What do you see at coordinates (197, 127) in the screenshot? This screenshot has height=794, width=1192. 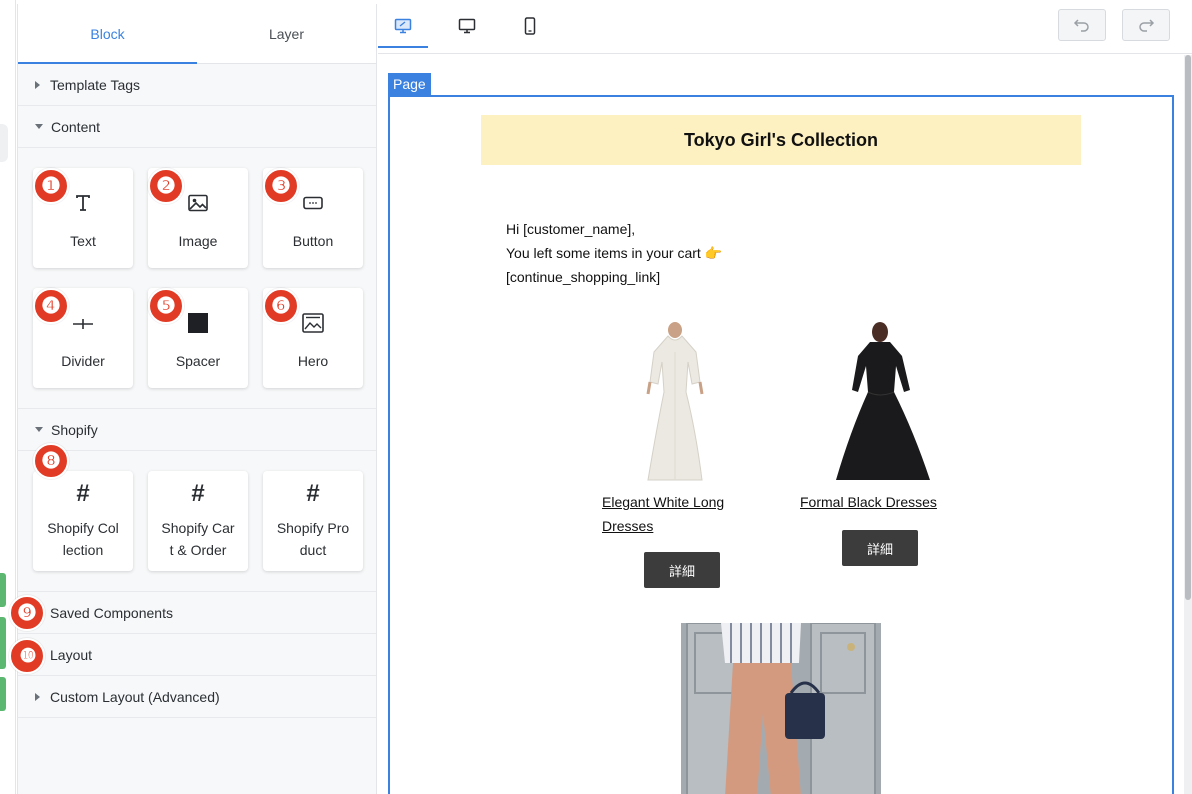 I see `section-content: Content` at bounding box center [197, 127].